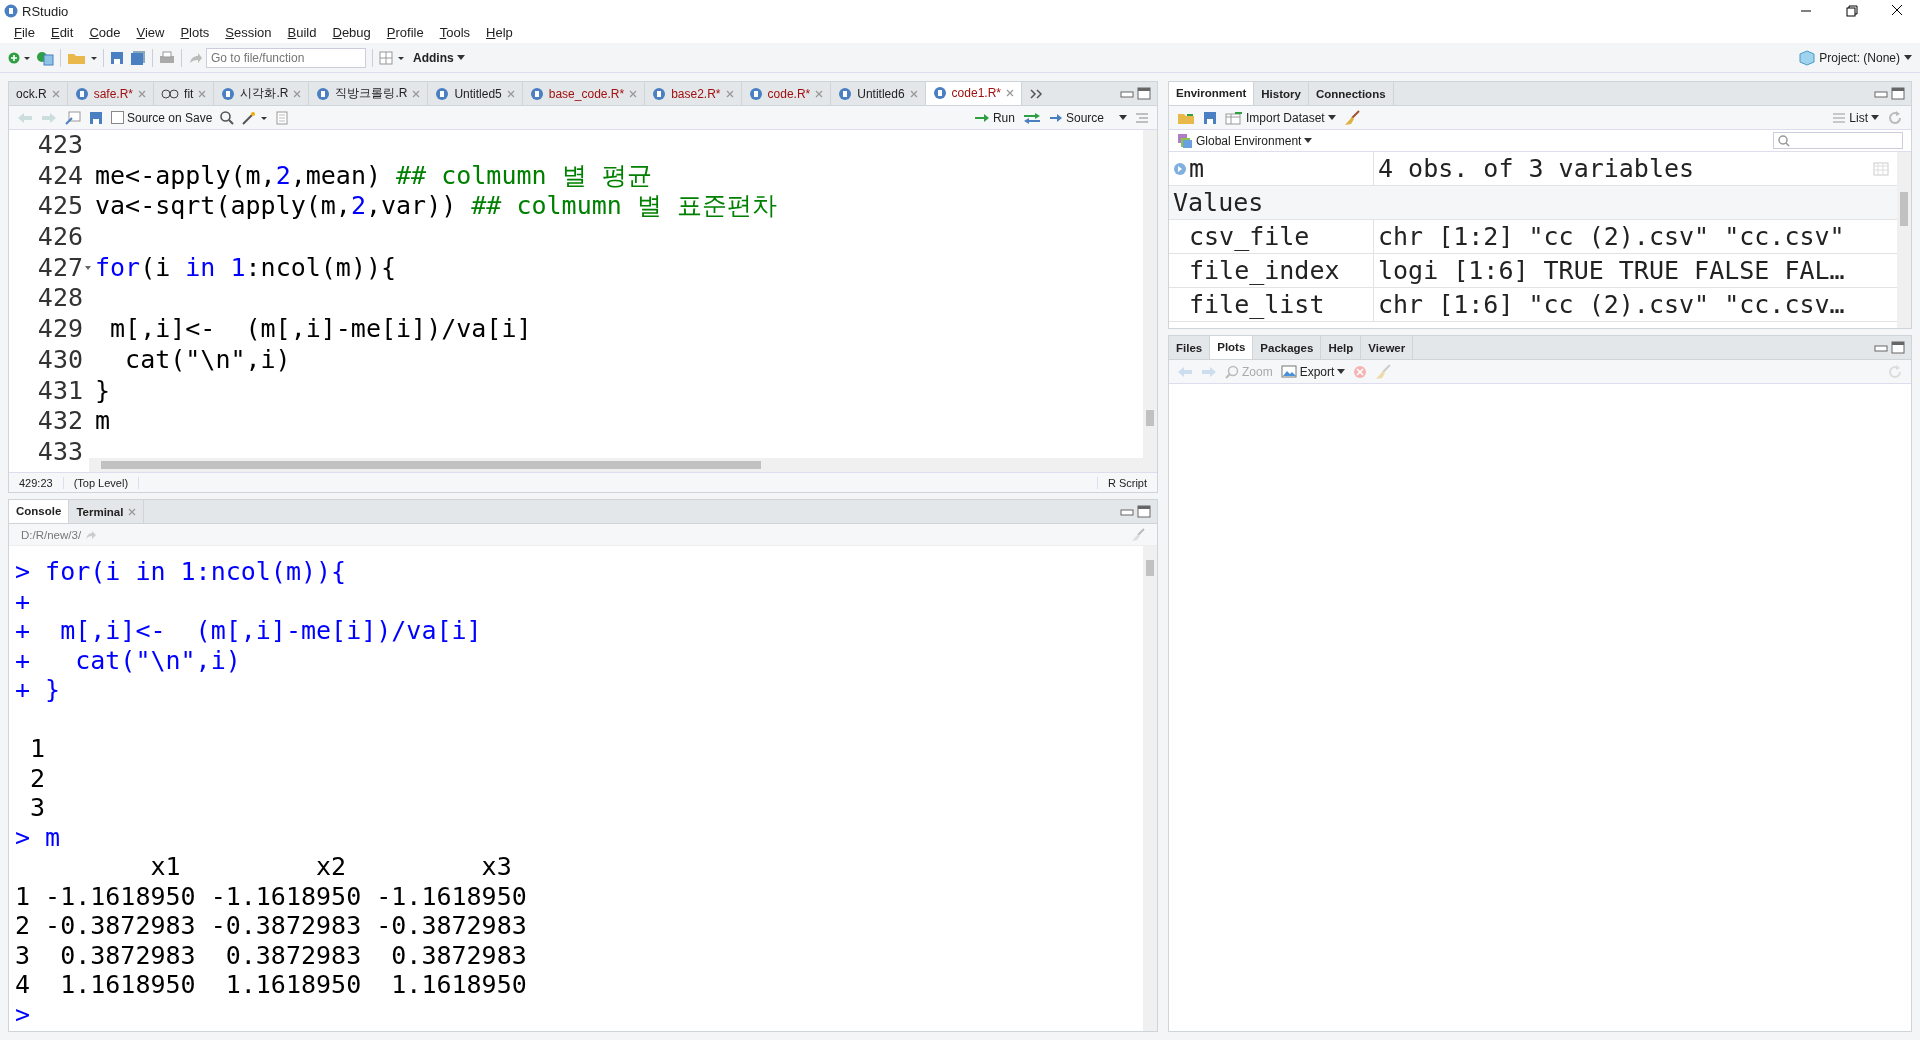 This screenshot has height=1040, width=1920. Describe the element at coordinates (60, 421) in the screenshot. I see `line-number: 432` at that location.